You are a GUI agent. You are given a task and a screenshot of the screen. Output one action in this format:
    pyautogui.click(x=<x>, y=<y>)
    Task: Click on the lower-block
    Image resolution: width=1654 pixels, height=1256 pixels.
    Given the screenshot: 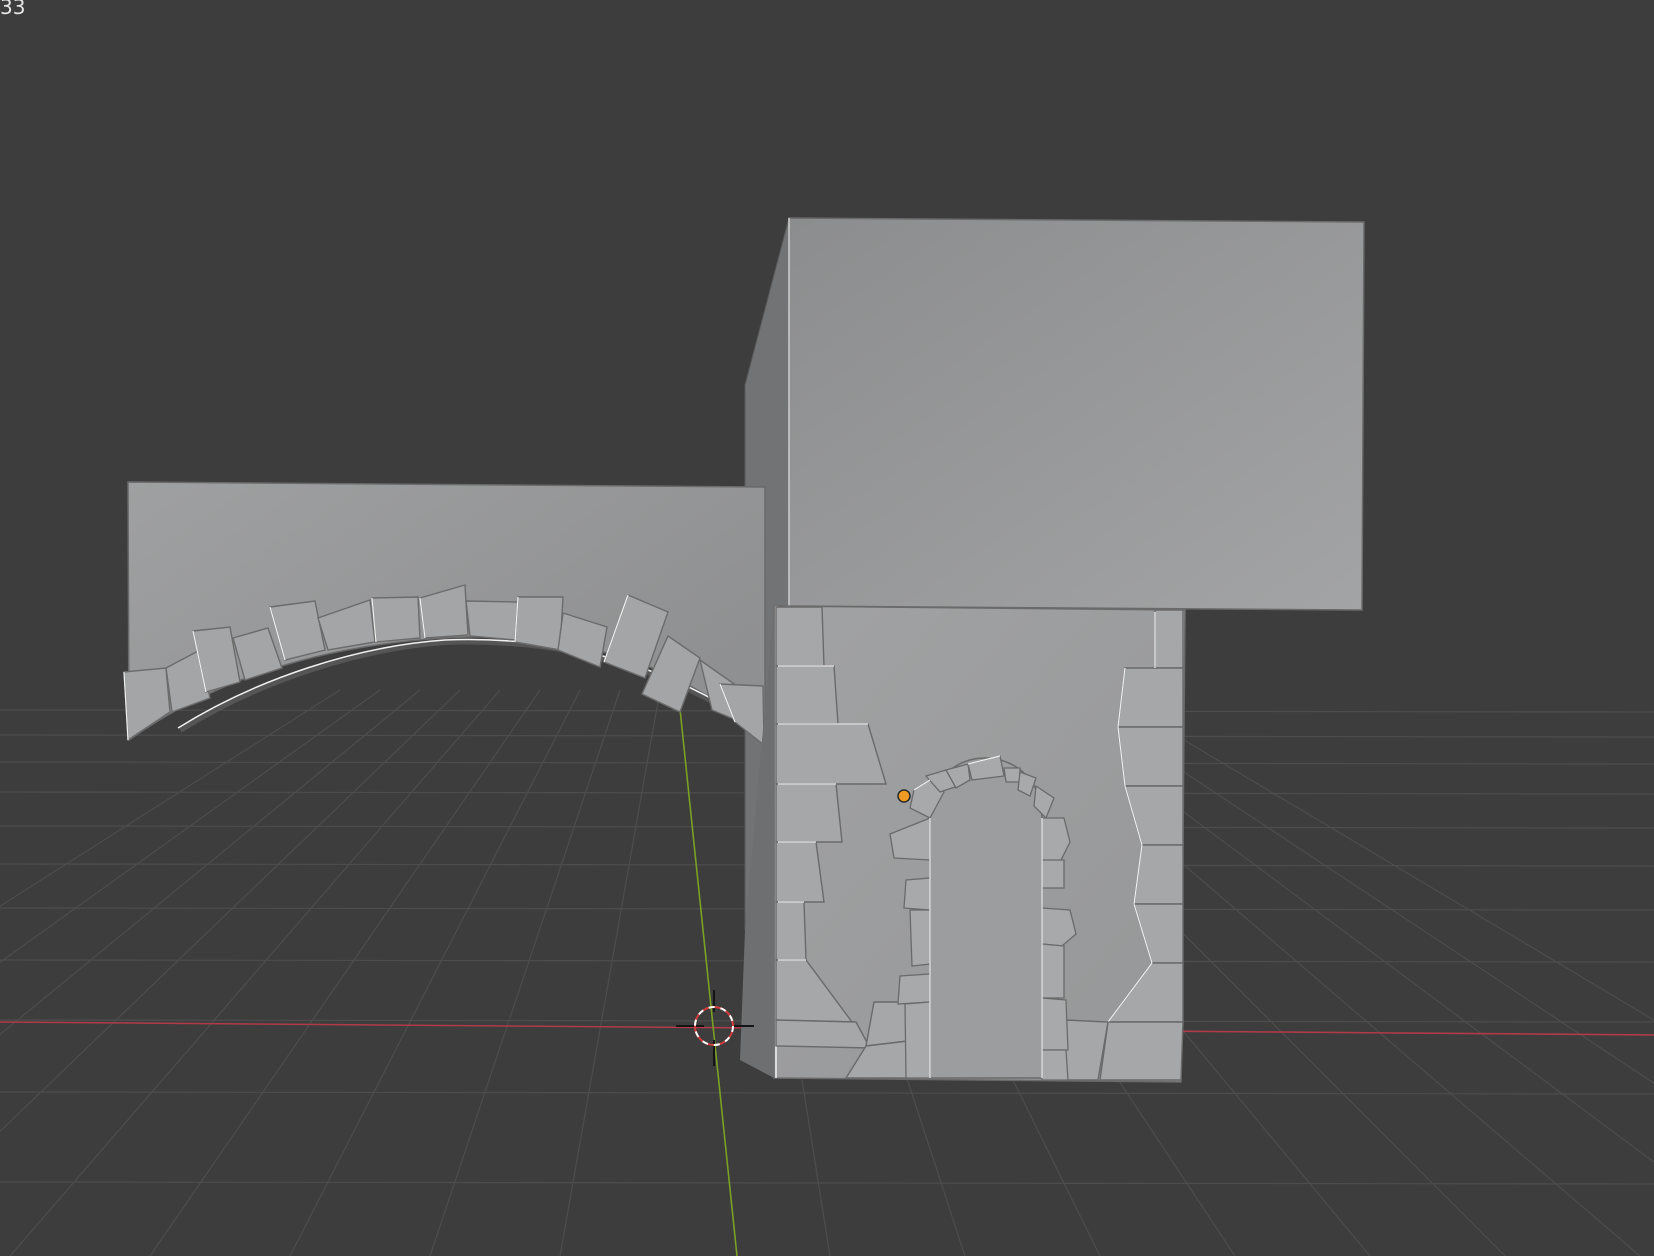 What is the action you would take?
    pyautogui.click(x=963, y=844)
    